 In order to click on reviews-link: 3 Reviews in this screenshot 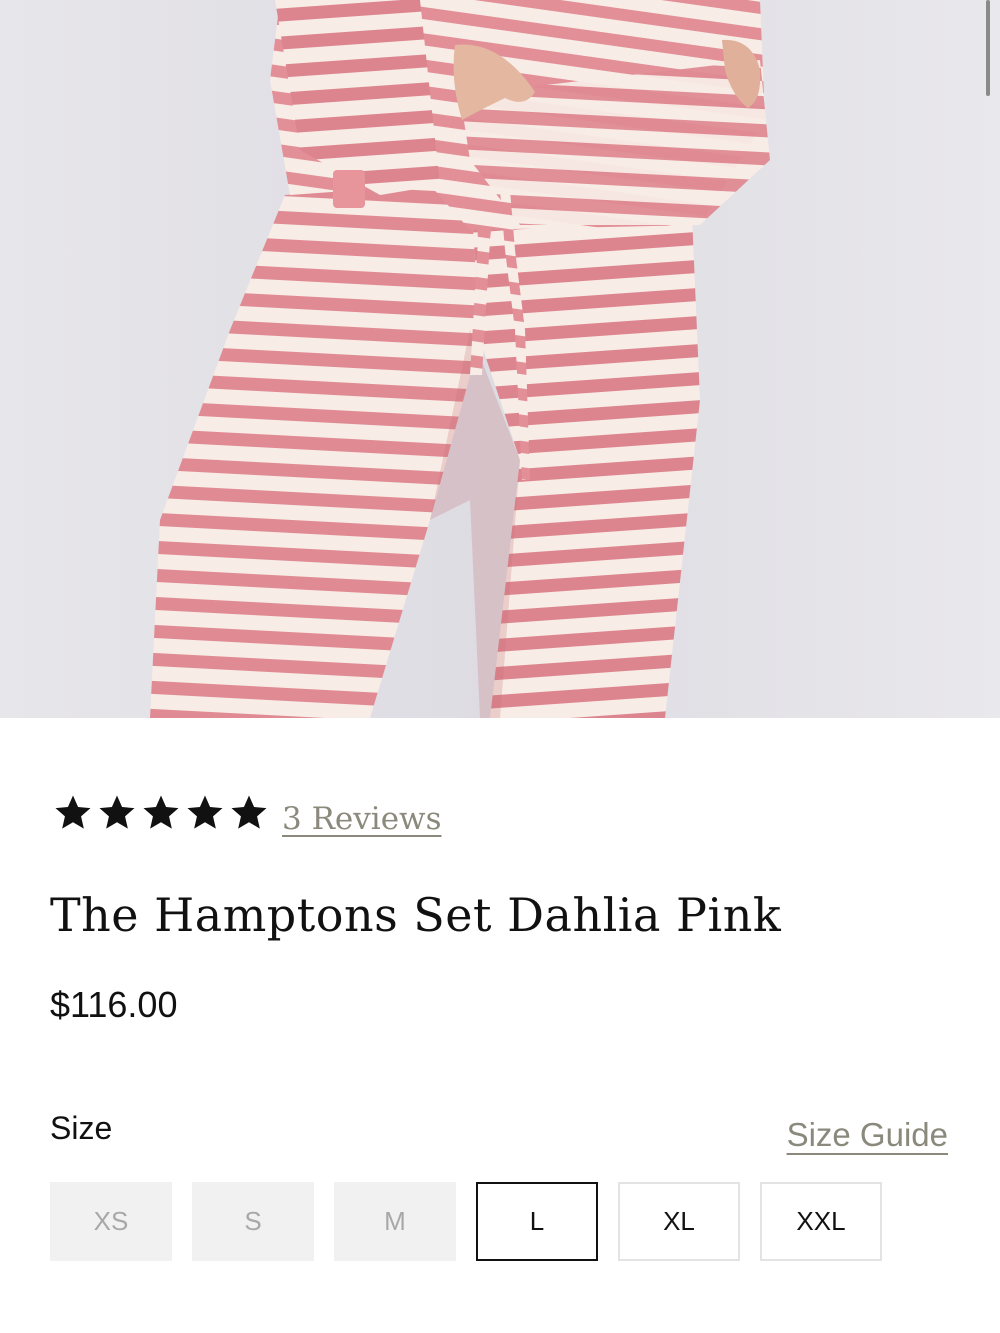, I will do `click(361, 819)`.